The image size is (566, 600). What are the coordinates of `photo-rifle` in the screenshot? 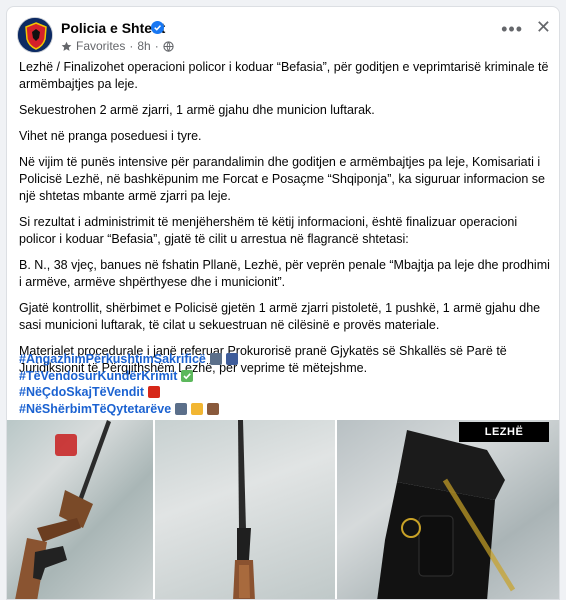 It's located at (80, 509).